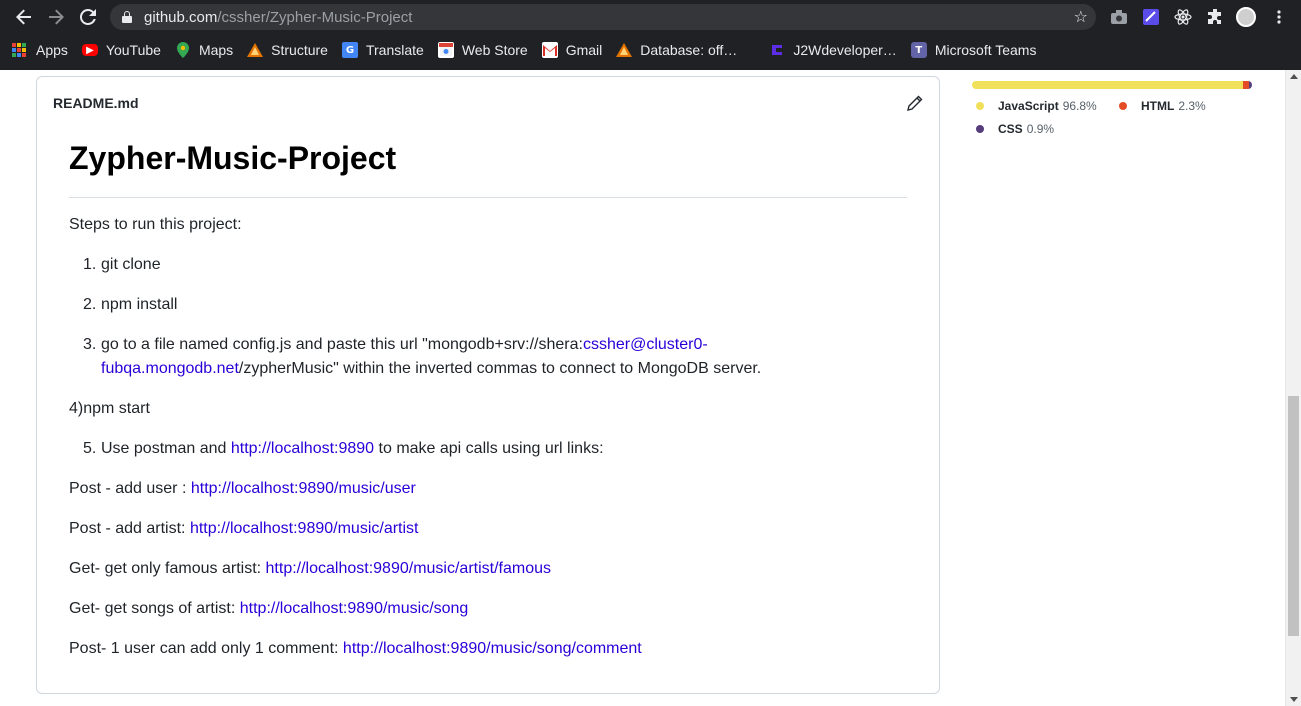 This screenshot has width=1301, height=706. Describe the element at coordinates (167, 568) in the screenshot. I see `endpoint-label: Get- get only famous artist:` at that location.